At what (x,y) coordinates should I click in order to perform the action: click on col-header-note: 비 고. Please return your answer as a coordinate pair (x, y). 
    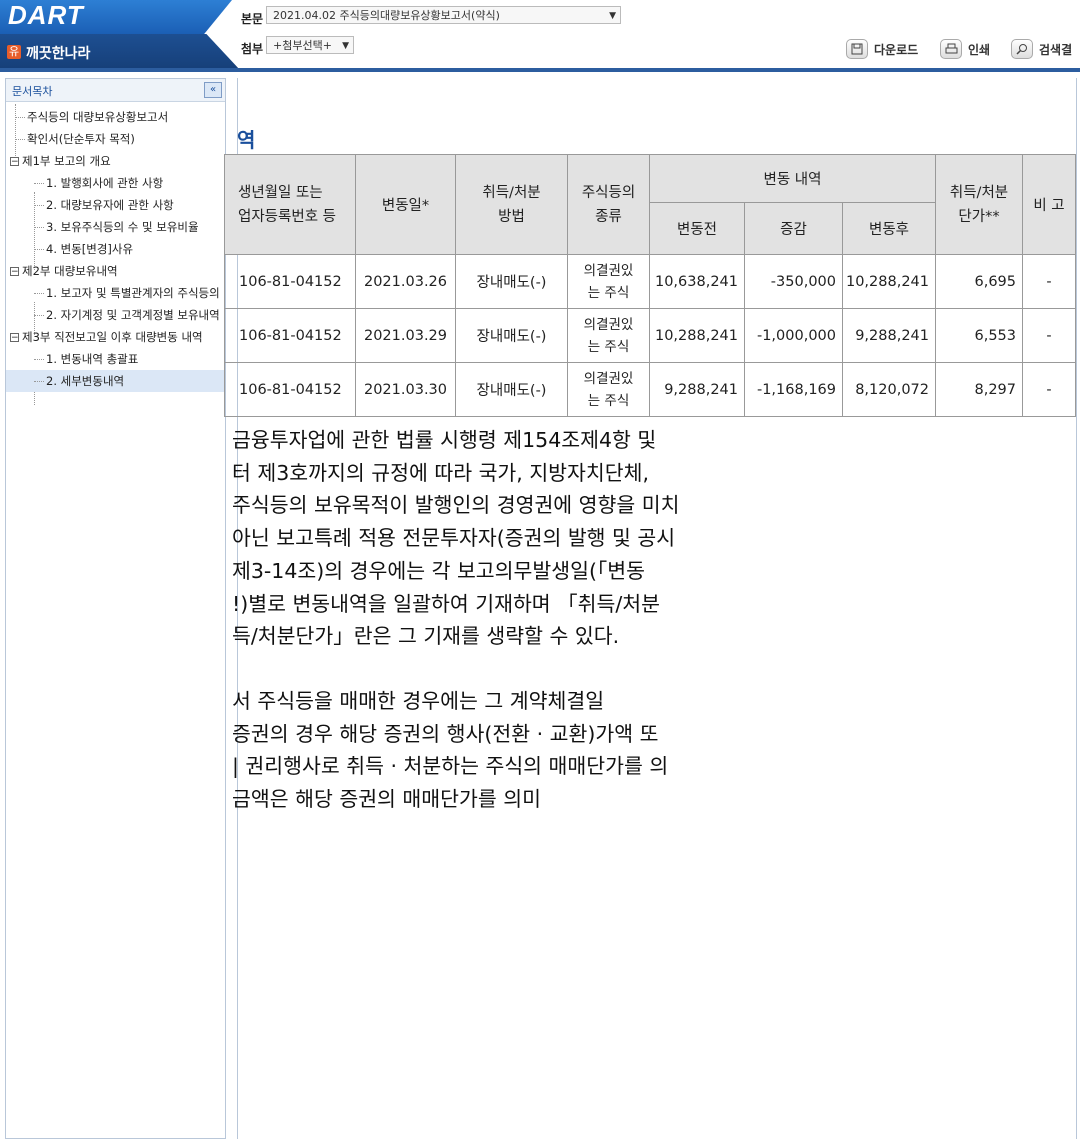
    Looking at the image, I should click on (1049, 204).